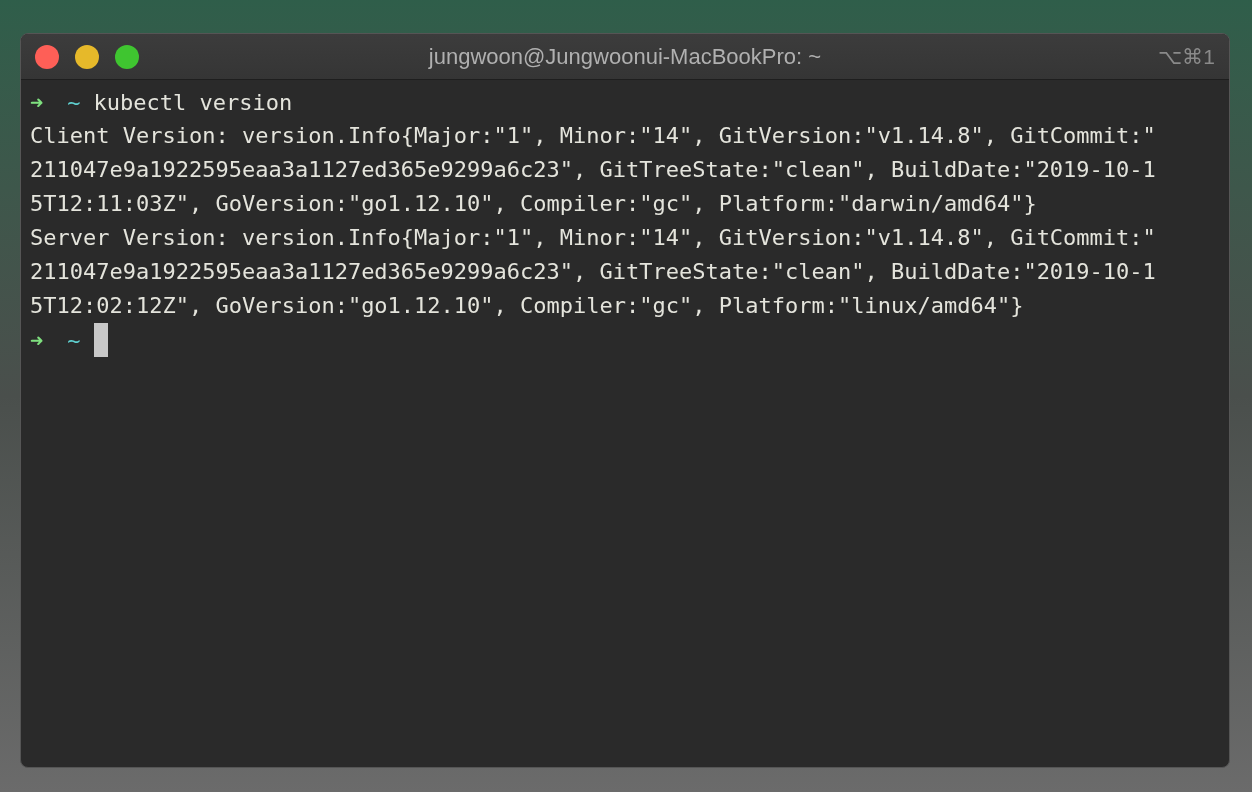 This screenshot has width=1252, height=792. What do you see at coordinates (533, 204) in the screenshot?
I see `output-line: 5T12:11:03Z", GoVersion:"go1.12.10", Compiler:"gc", Platform:"darwin/amd64"}` at bounding box center [533, 204].